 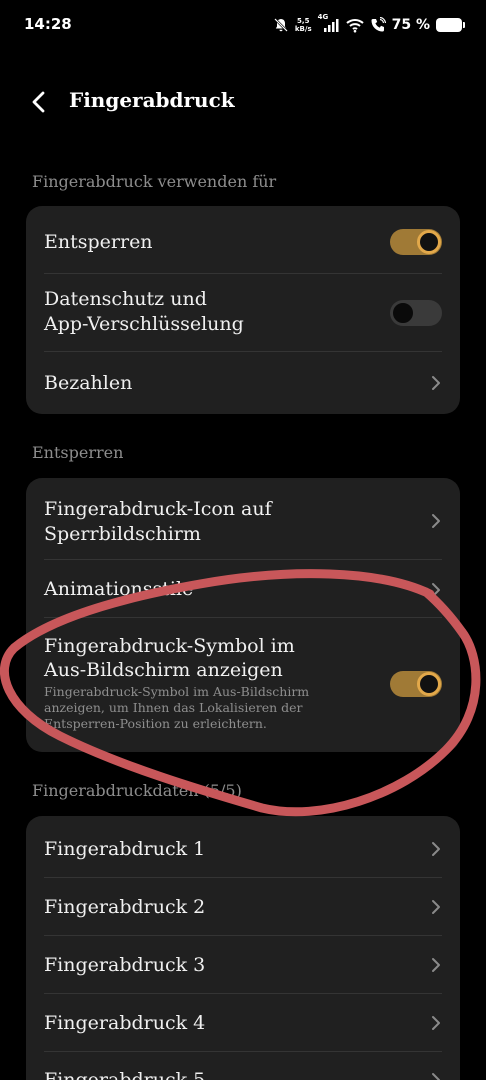 I want to click on row-animation-styles: Animationsstile, so click(x=243, y=589).